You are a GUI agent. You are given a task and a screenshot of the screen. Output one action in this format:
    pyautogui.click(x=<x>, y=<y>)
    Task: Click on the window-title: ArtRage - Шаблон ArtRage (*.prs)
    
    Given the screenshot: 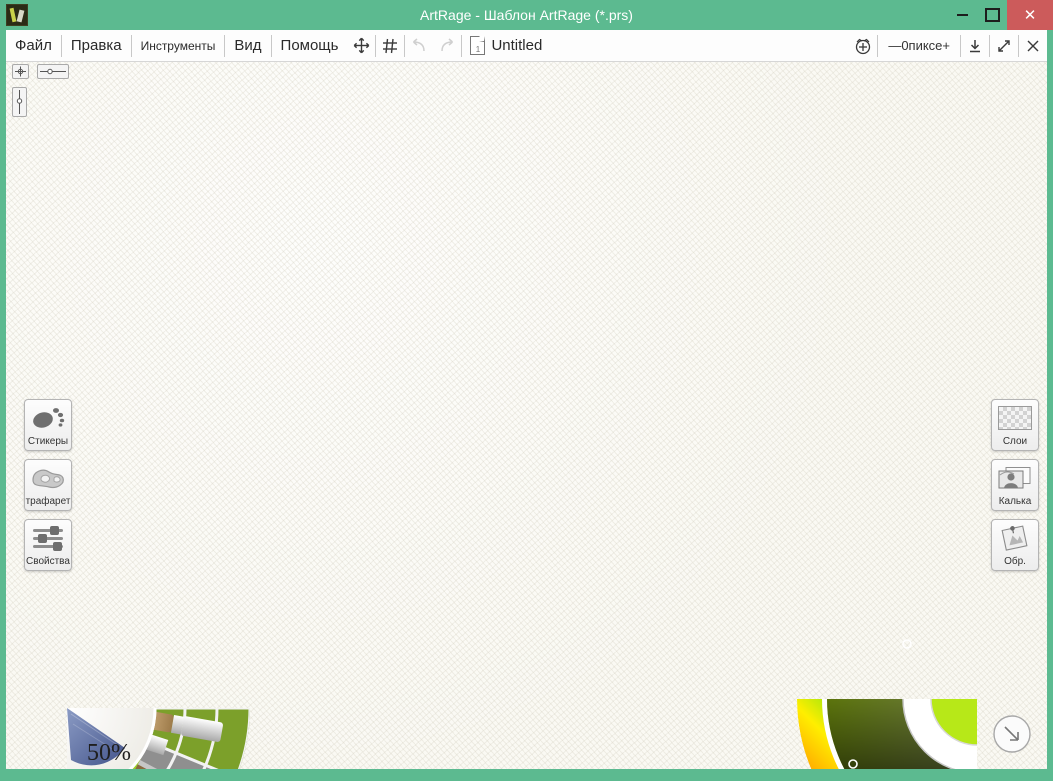 What is the action you would take?
    pyautogui.click(x=526, y=15)
    